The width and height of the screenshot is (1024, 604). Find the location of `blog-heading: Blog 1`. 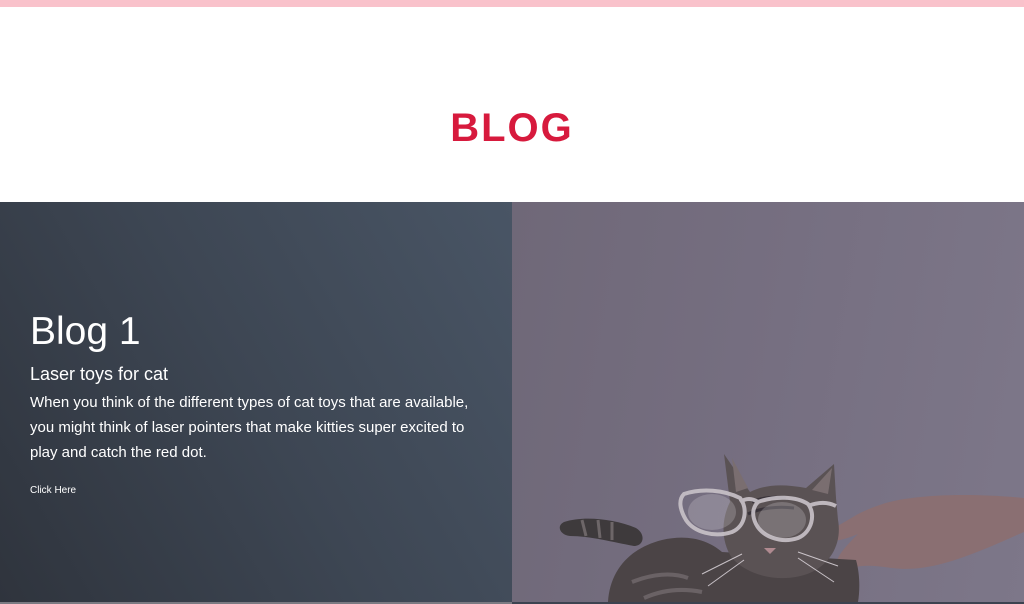

blog-heading: Blog 1 is located at coordinates (85, 331).